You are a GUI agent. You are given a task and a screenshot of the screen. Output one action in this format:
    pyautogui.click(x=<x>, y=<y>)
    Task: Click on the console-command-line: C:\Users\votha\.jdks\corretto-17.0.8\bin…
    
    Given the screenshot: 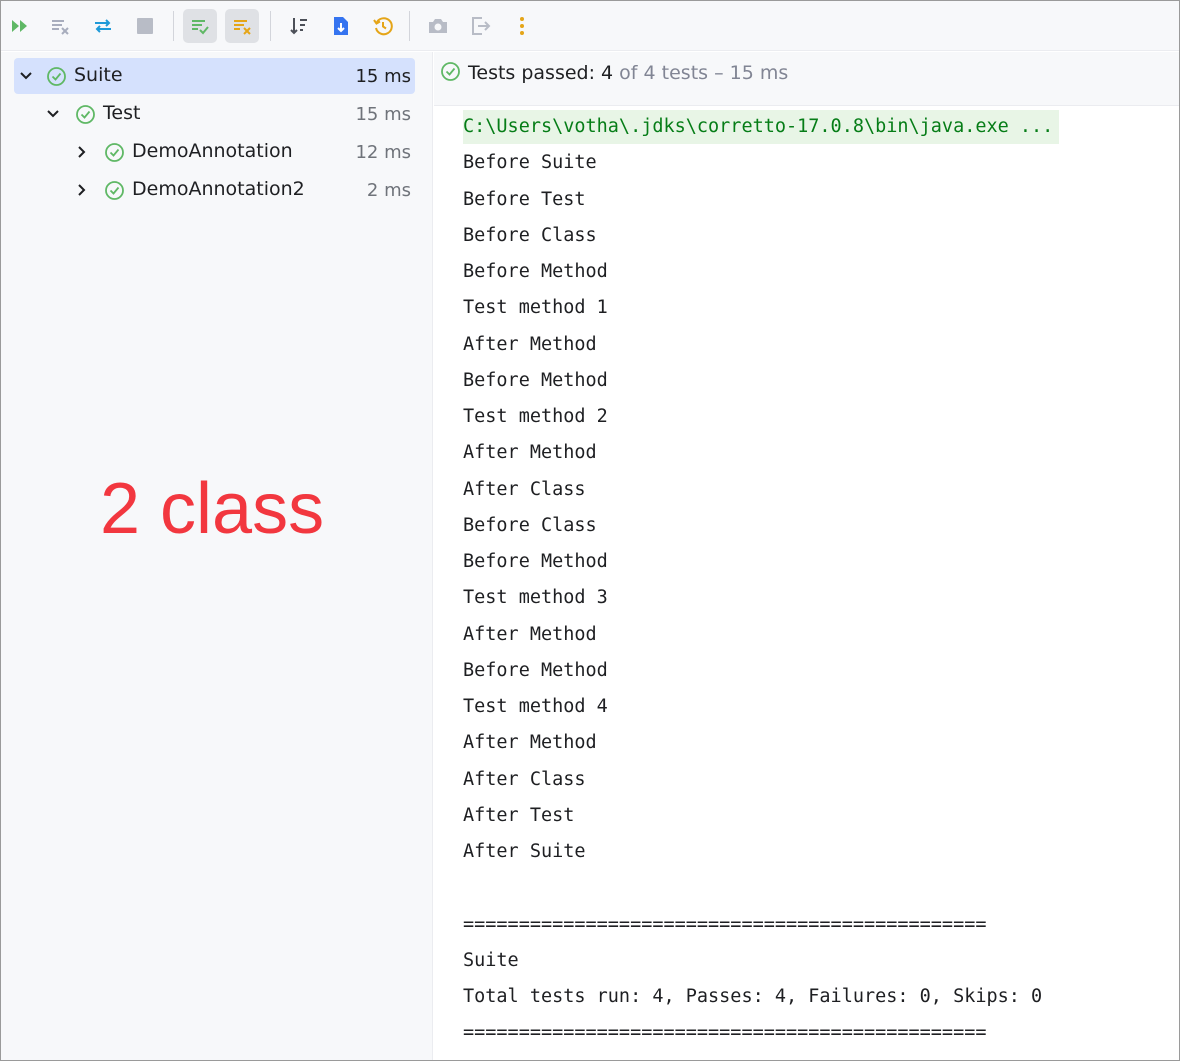 What is the action you would take?
    pyautogui.click(x=761, y=127)
    